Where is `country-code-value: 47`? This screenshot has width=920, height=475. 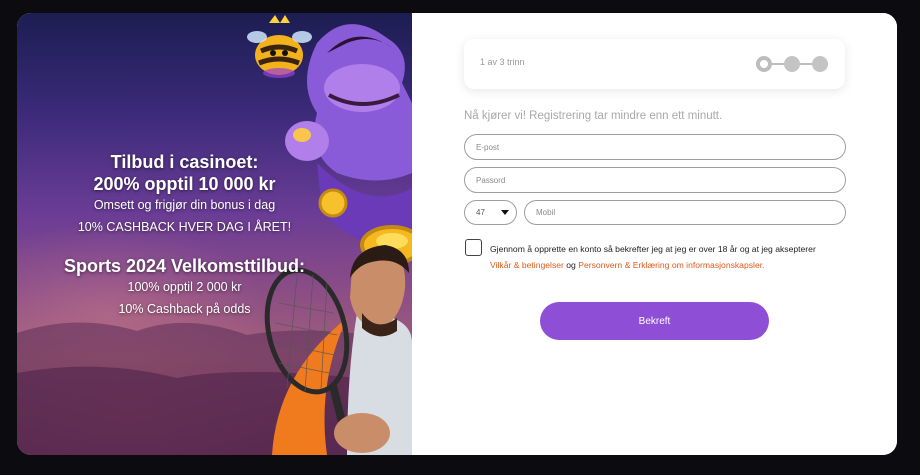 country-code-value: 47 is located at coordinates (480, 212).